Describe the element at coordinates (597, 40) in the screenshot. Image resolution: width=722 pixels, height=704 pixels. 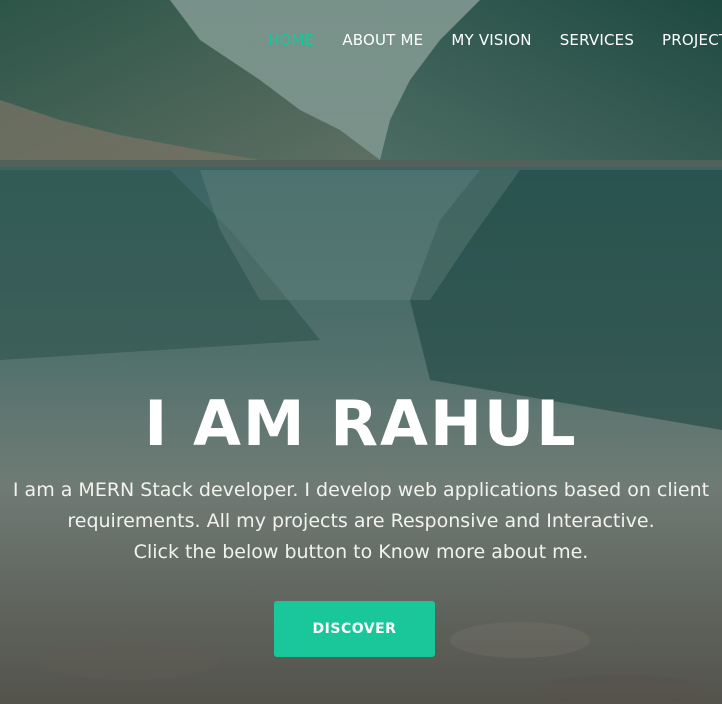
I see `nav-services: SERVICES` at that location.